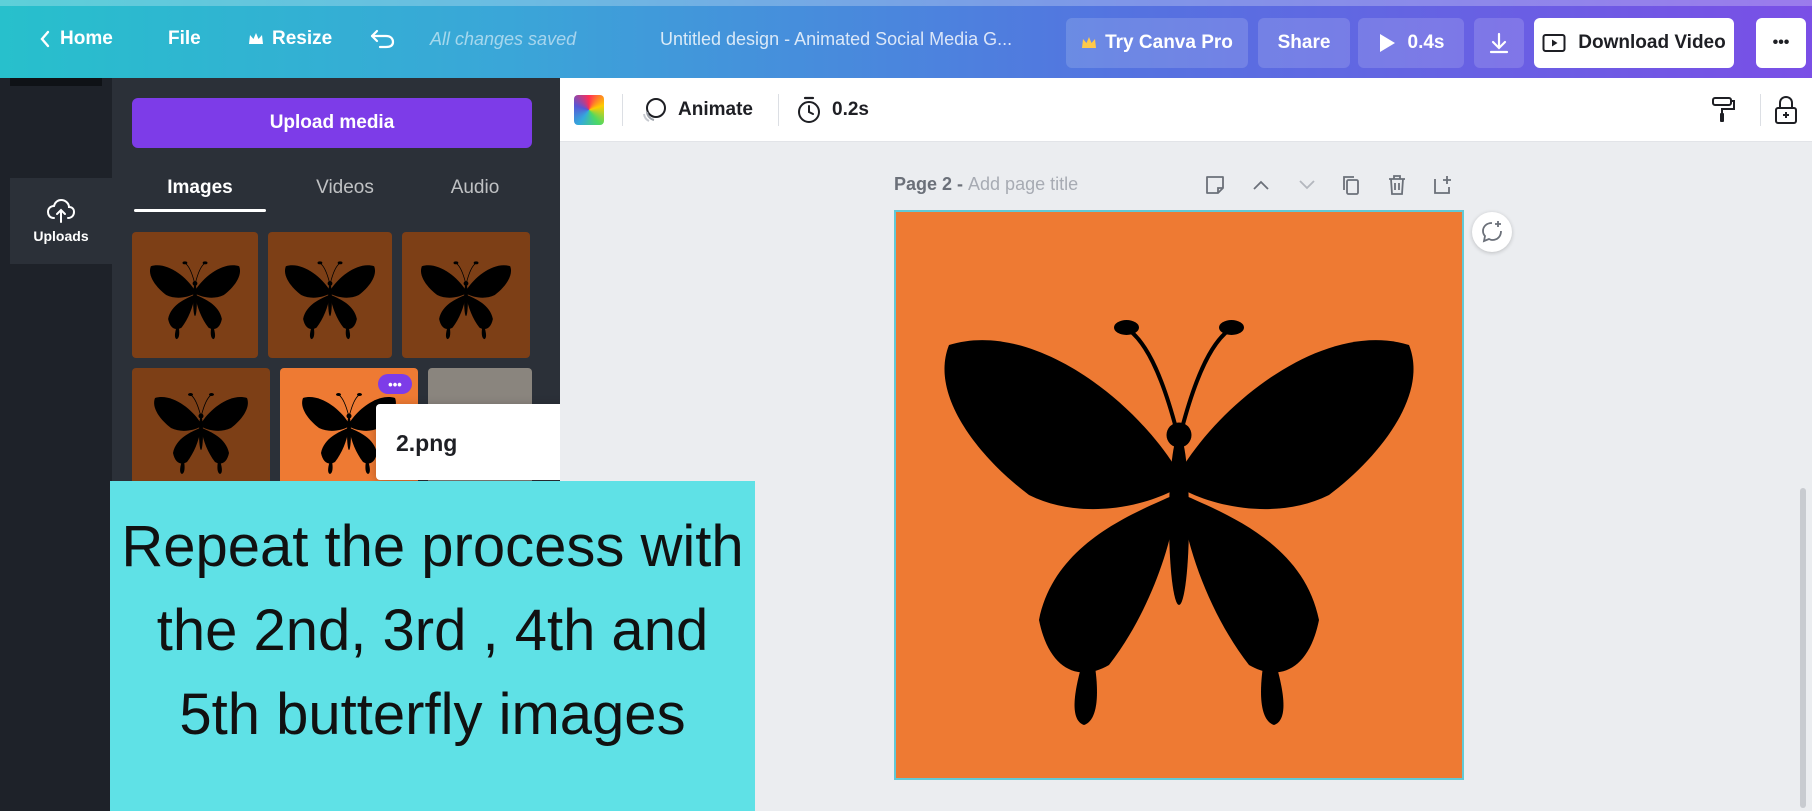 This screenshot has height=811, width=1812. I want to click on add-page-icon, so click(1442, 185).